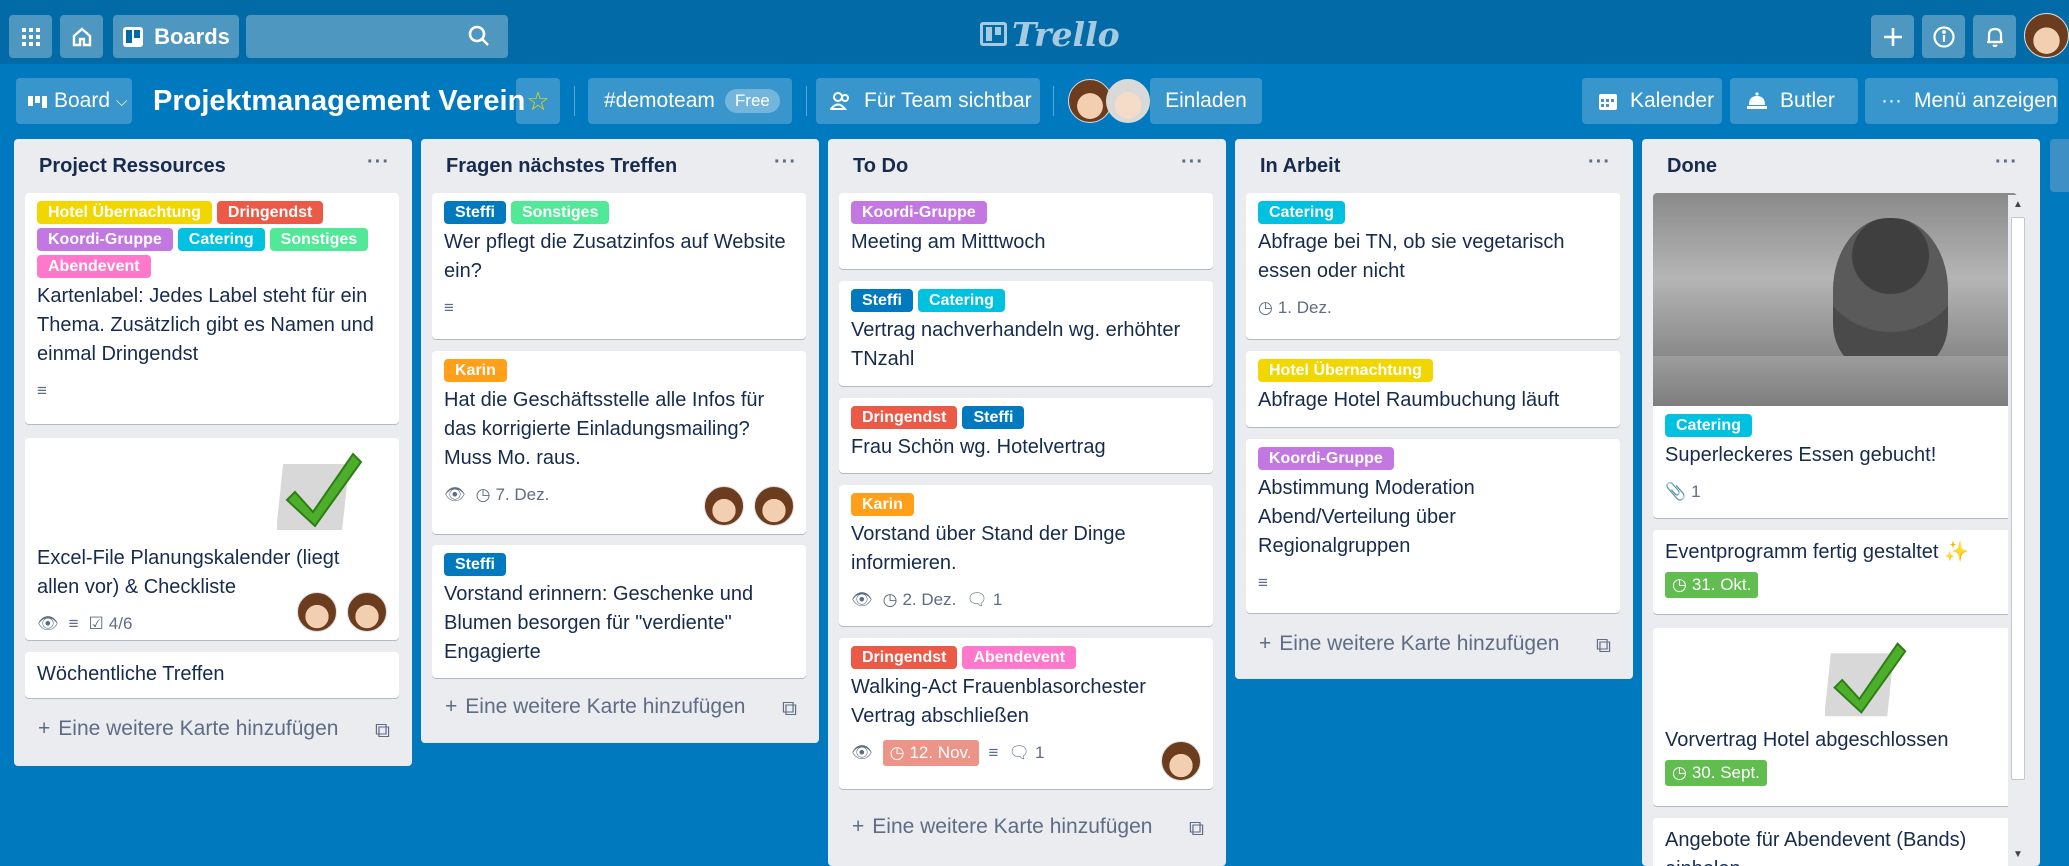  Describe the element at coordinates (2018, 204) in the screenshot. I see `scroll-up-icon: ▲` at that location.